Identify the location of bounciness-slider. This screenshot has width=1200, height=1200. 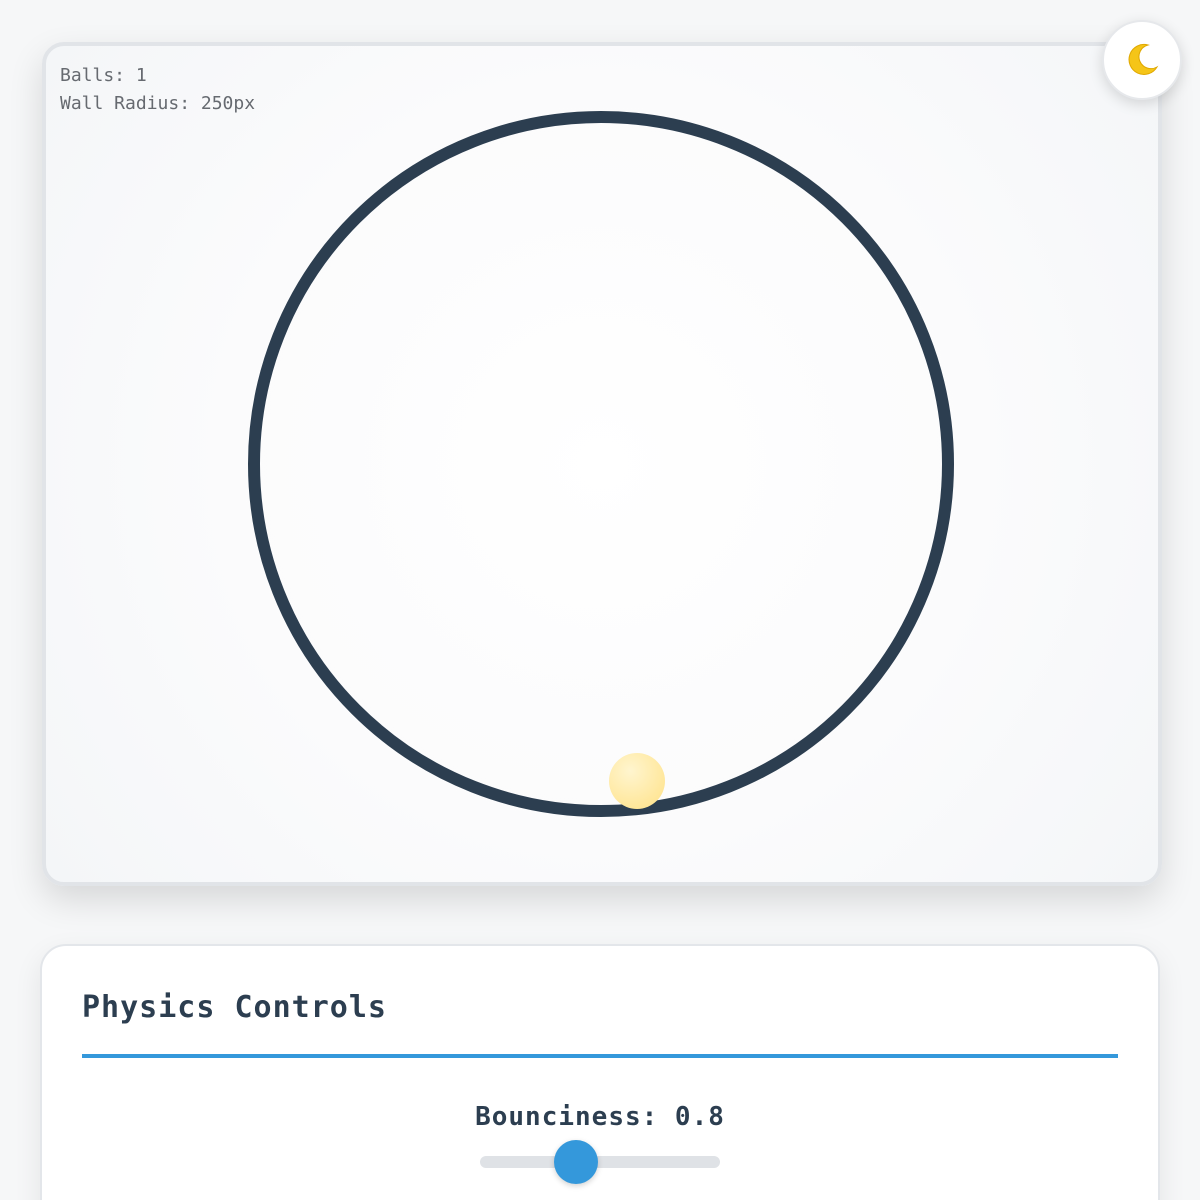
(600, 1162).